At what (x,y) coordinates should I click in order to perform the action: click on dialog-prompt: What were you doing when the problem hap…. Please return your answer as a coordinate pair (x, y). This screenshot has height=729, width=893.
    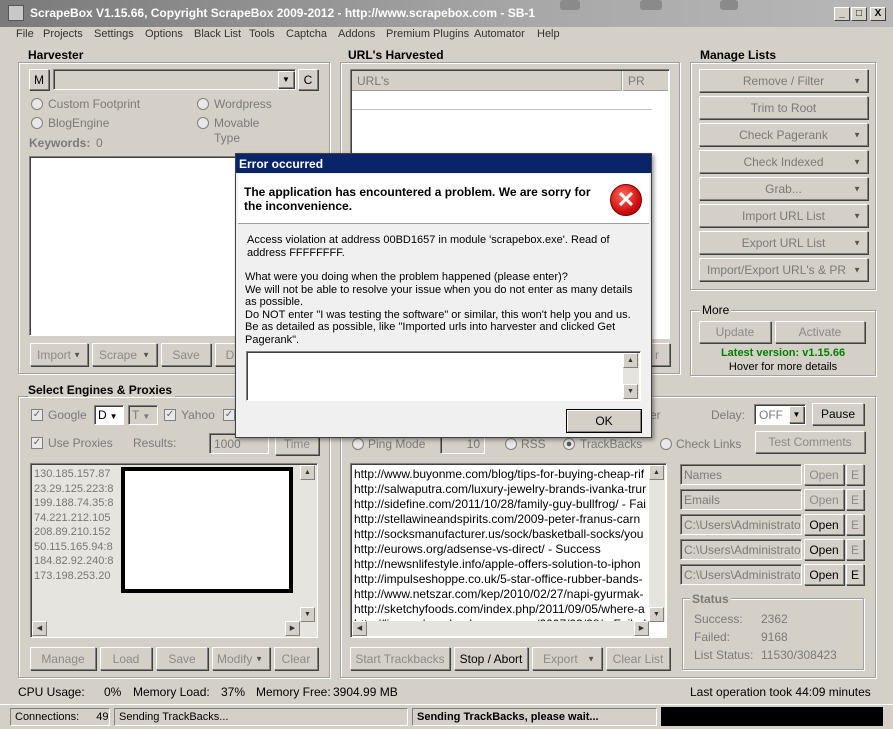
    Looking at the image, I should click on (439, 308).